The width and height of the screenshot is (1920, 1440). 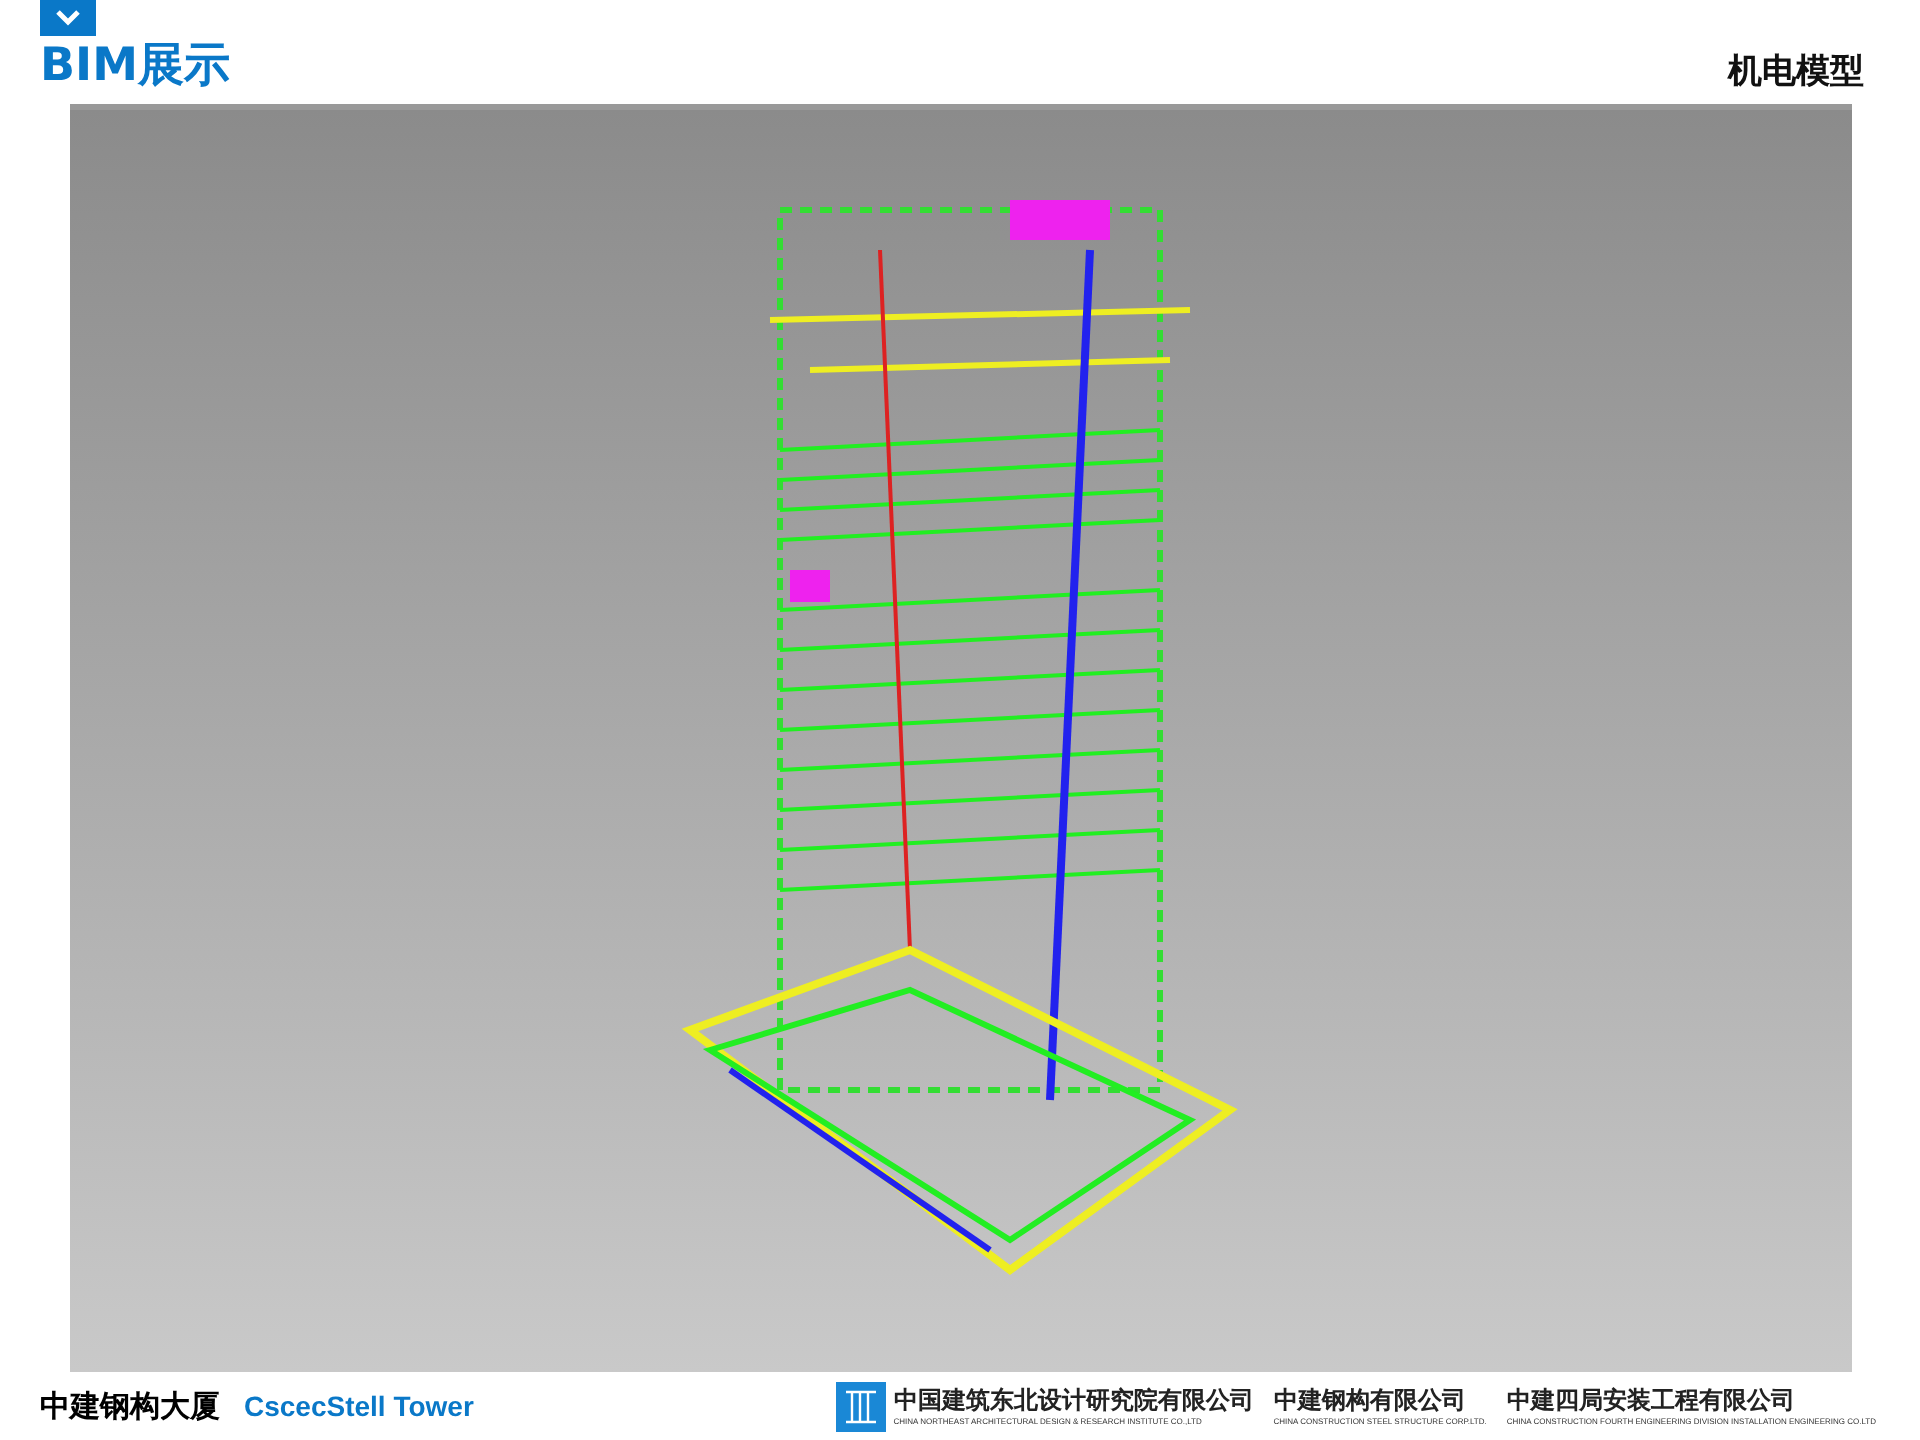 What do you see at coordinates (1073, 1400) in the screenshot?
I see `company-name: 中国建筑东北设计研究院有限公司` at bounding box center [1073, 1400].